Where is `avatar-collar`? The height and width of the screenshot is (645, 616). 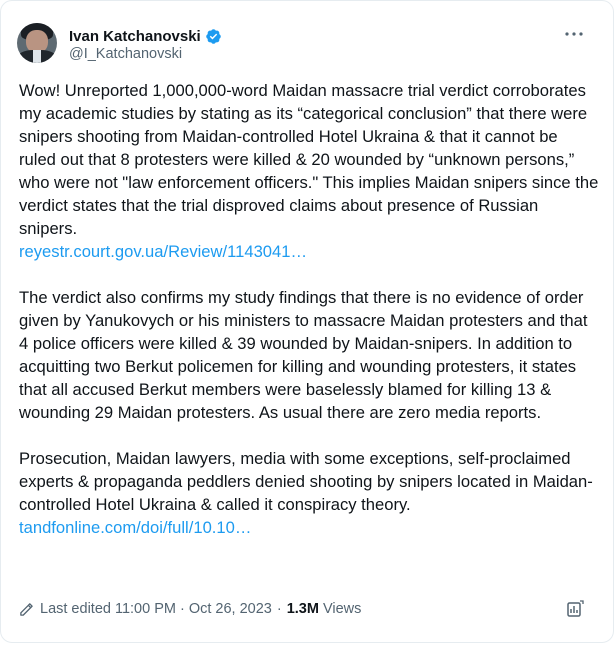
avatar-collar is located at coordinates (37, 56).